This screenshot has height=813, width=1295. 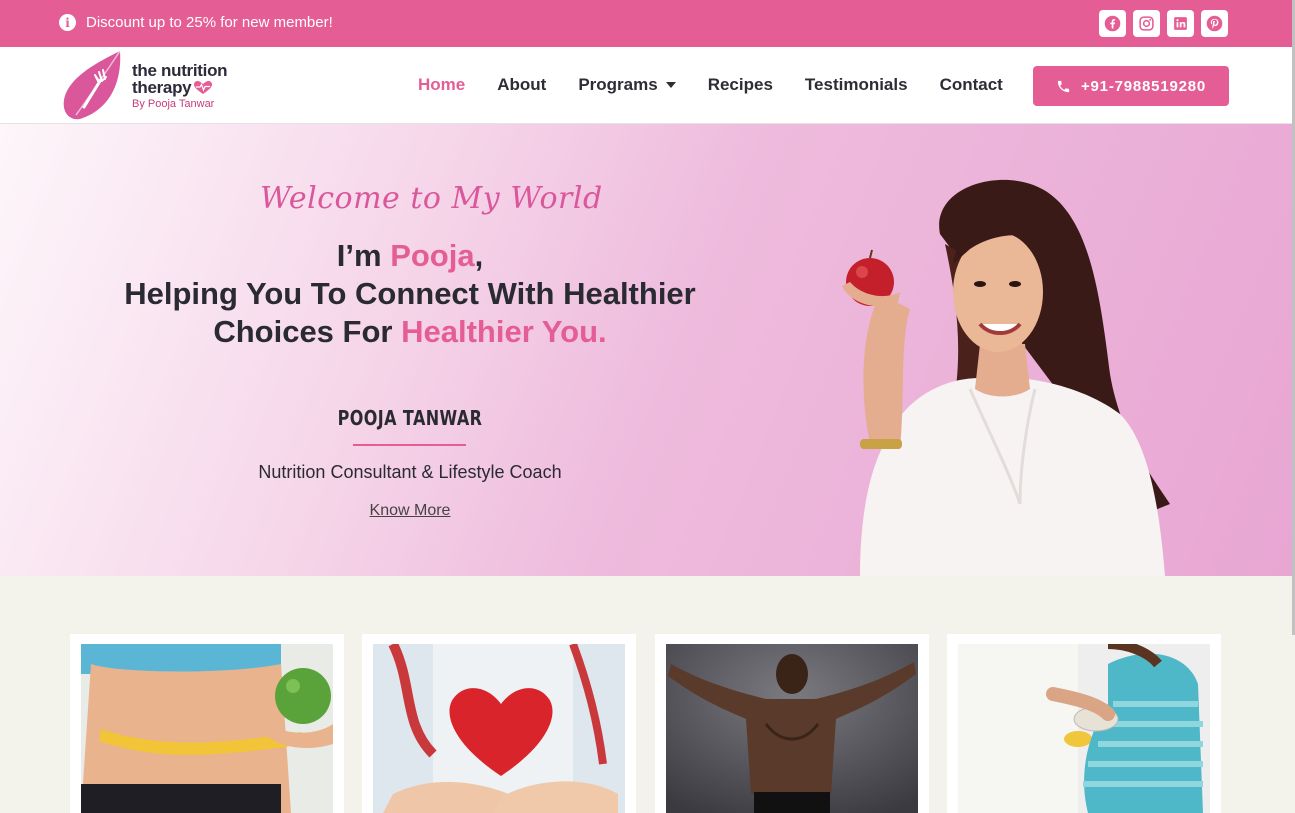 I want to click on person-name: POOJA TANWAR, so click(x=410, y=418).